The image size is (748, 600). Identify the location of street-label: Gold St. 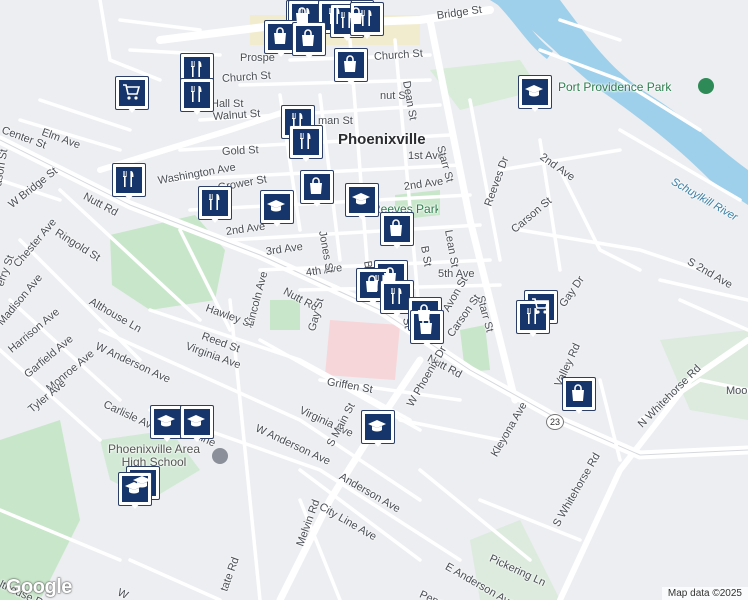
(240, 151).